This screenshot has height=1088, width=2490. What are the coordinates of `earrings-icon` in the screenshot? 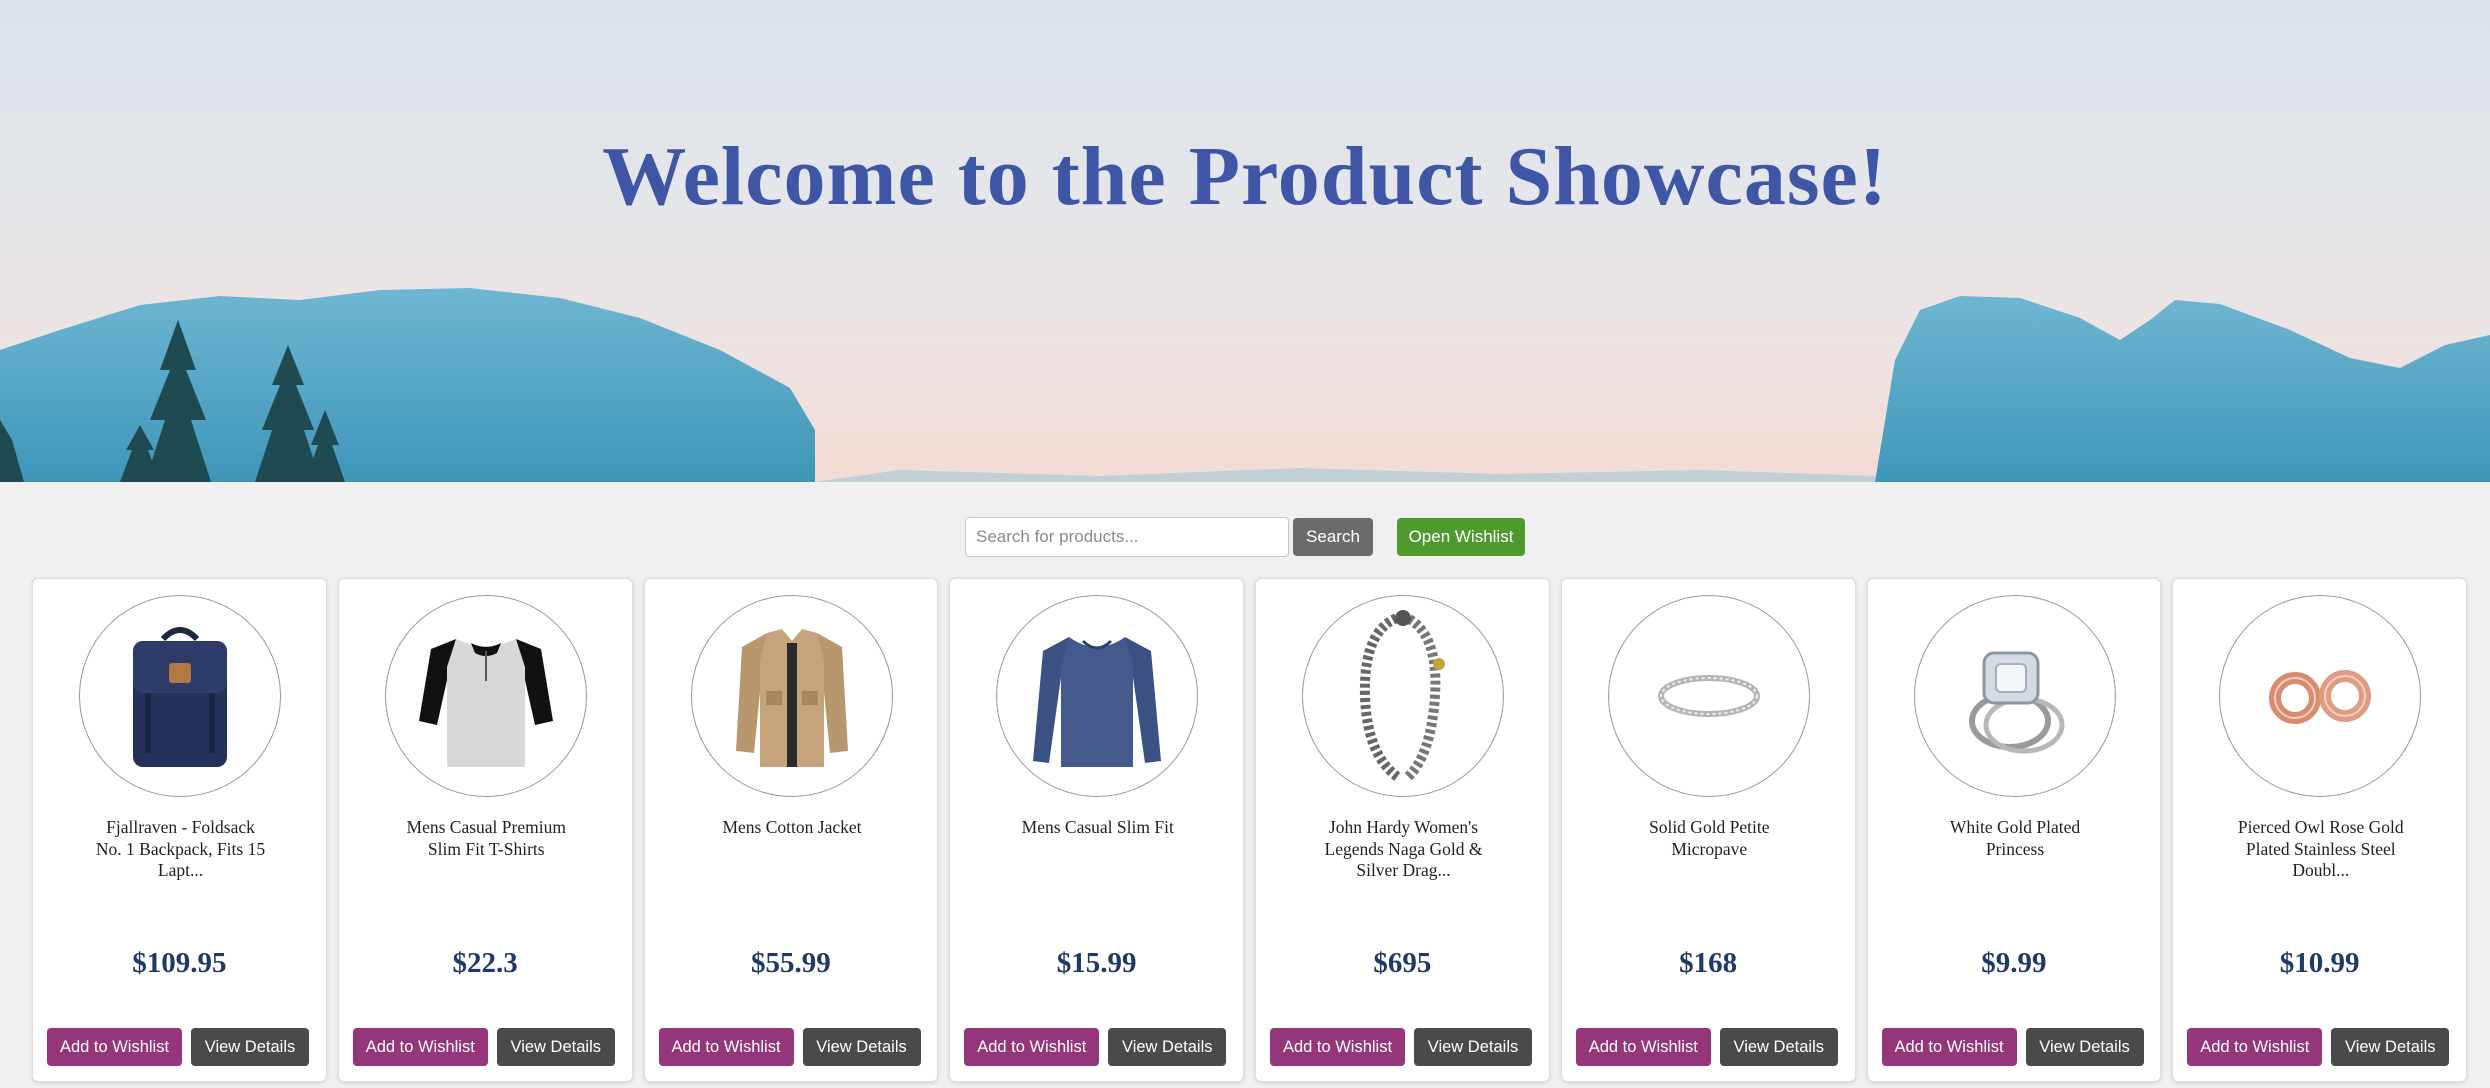 It's located at (2320, 697).